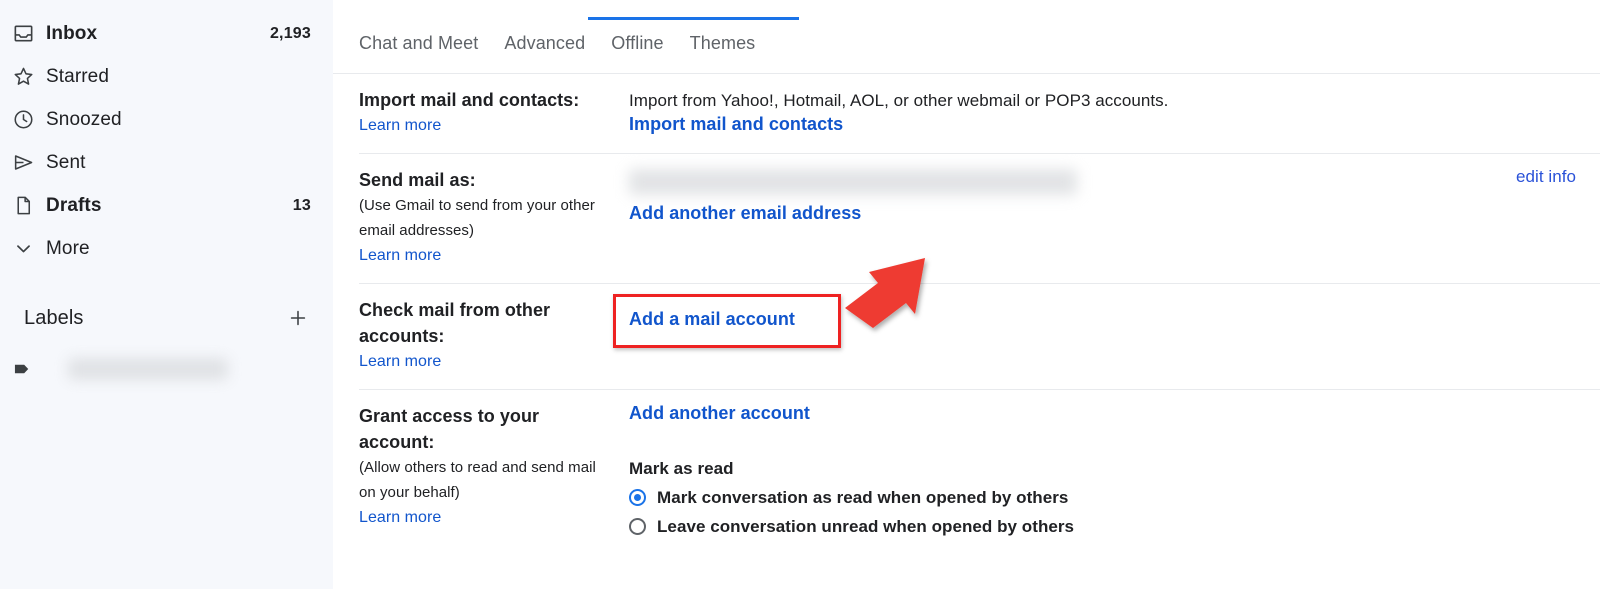 This screenshot has width=1600, height=589. What do you see at coordinates (400, 361) in the screenshot?
I see `check-mail-learn-more-link: Learn more` at bounding box center [400, 361].